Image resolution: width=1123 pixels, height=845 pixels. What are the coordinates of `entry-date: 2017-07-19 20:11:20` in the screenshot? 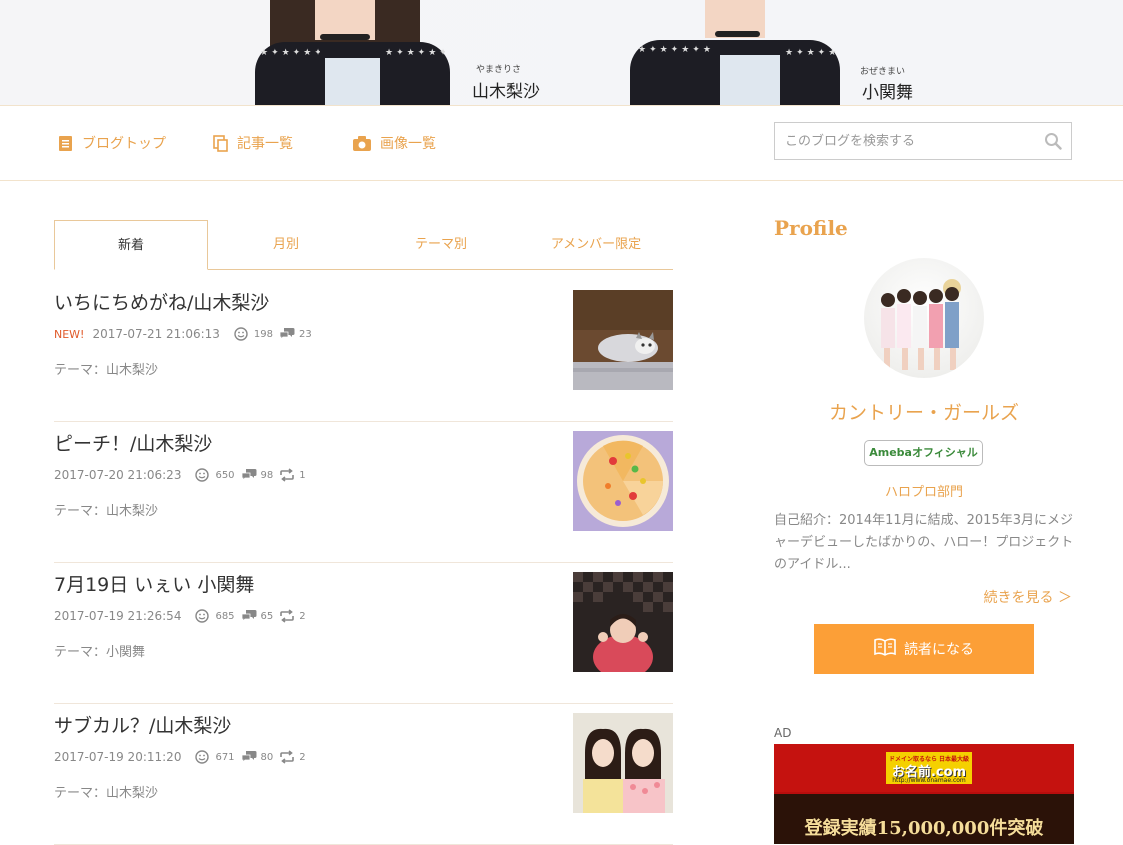 It's located at (118, 757).